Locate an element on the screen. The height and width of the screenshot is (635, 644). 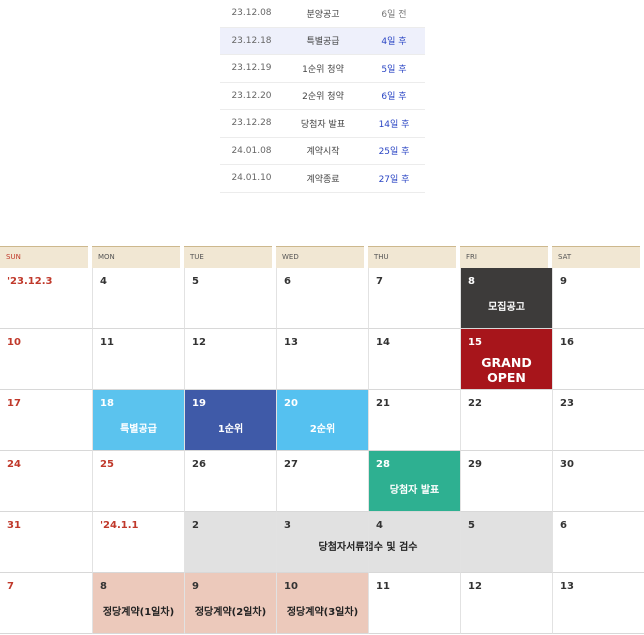
schedule-event: 계약종료 is located at coordinates (323, 179).